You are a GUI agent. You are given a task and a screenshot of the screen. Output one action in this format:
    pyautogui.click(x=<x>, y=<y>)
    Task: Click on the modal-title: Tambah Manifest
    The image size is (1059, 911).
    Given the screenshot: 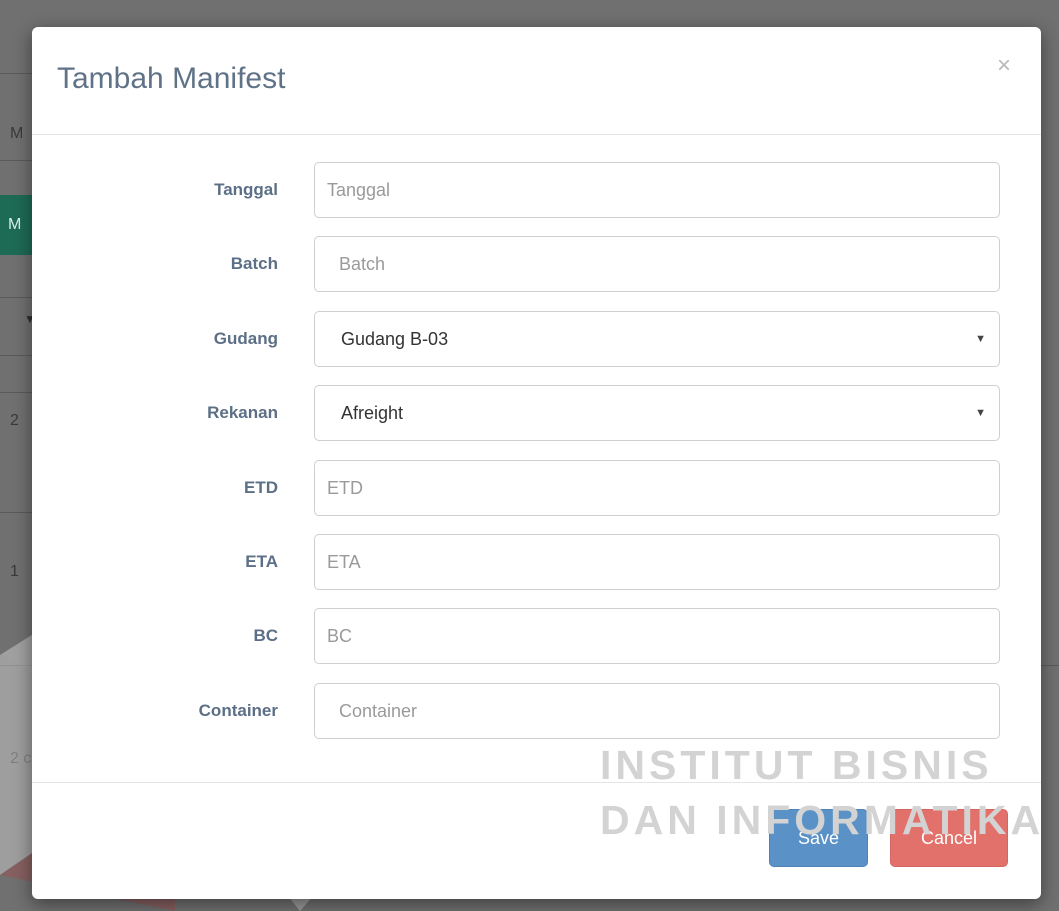 What is the action you would take?
    pyautogui.click(x=171, y=78)
    